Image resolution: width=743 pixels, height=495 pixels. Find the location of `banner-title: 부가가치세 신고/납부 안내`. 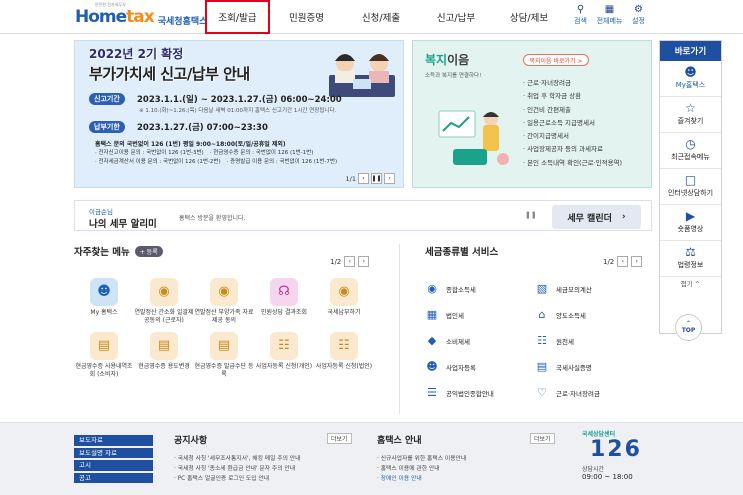

banner-title: 부가가치세 신고/납부 안내 is located at coordinates (169, 74).